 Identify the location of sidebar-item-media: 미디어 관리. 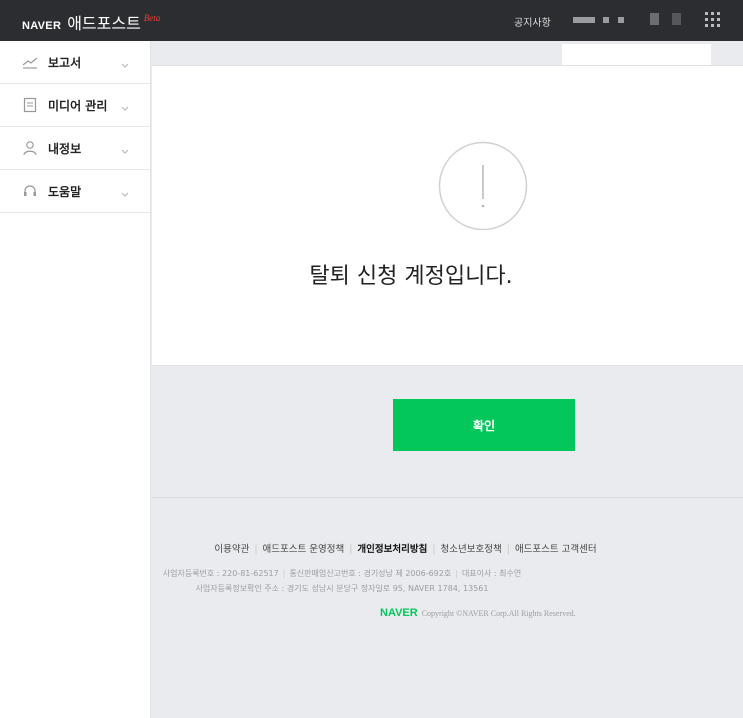
(75, 105).